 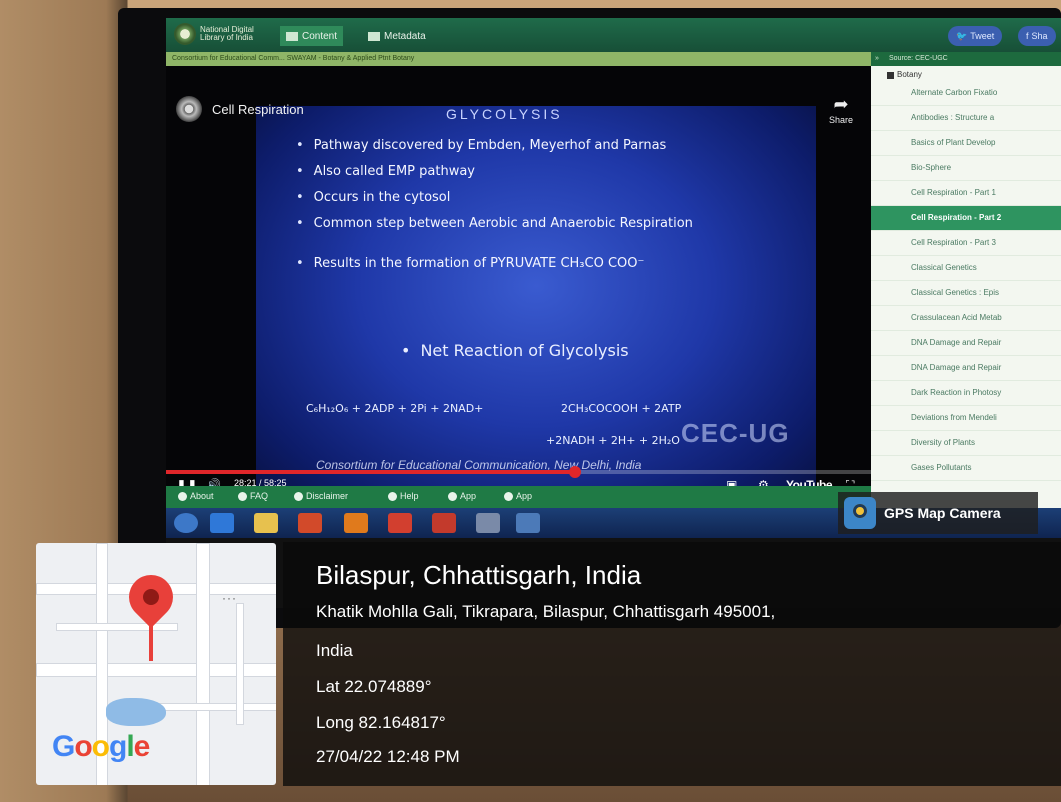 What do you see at coordinates (518, 481) in the screenshot?
I see `video-controls: ❚❚ 🔊 28:21 / 58:25 ▣ ⚙ YouTube ⛶` at bounding box center [518, 481].